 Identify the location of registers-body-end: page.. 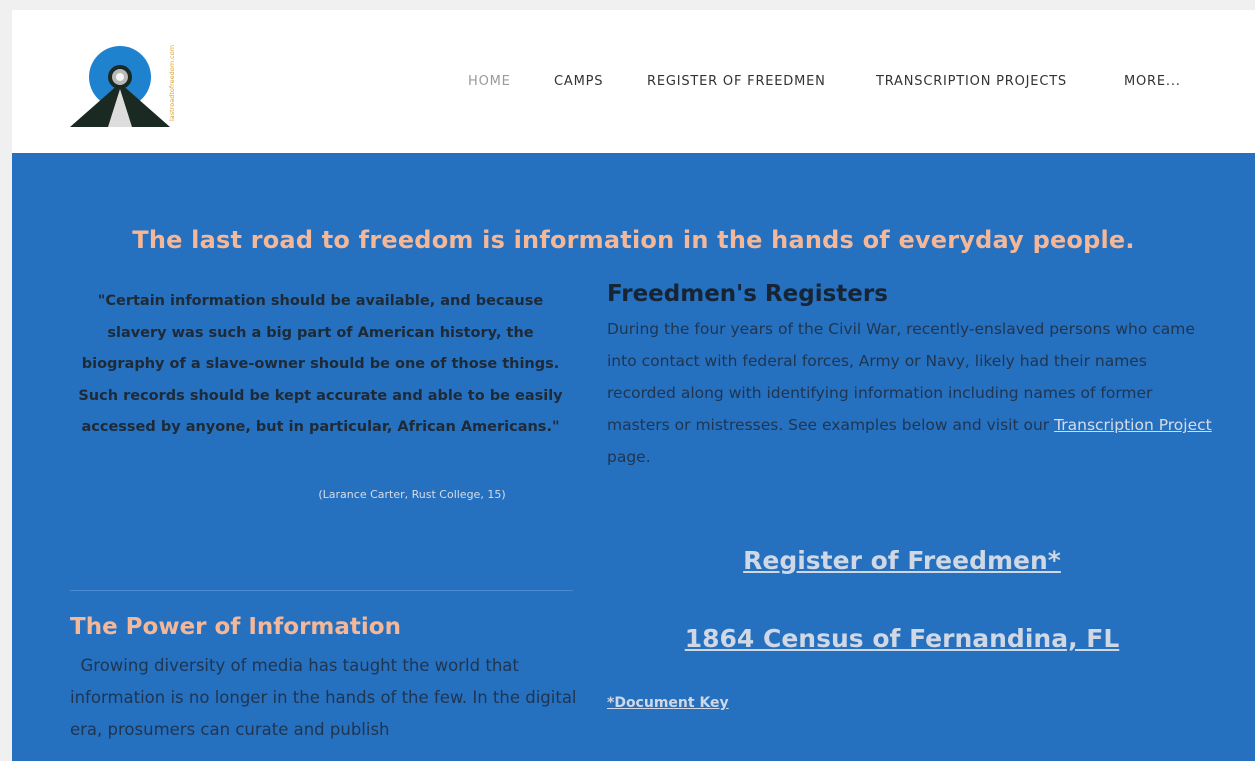
(629, 457).